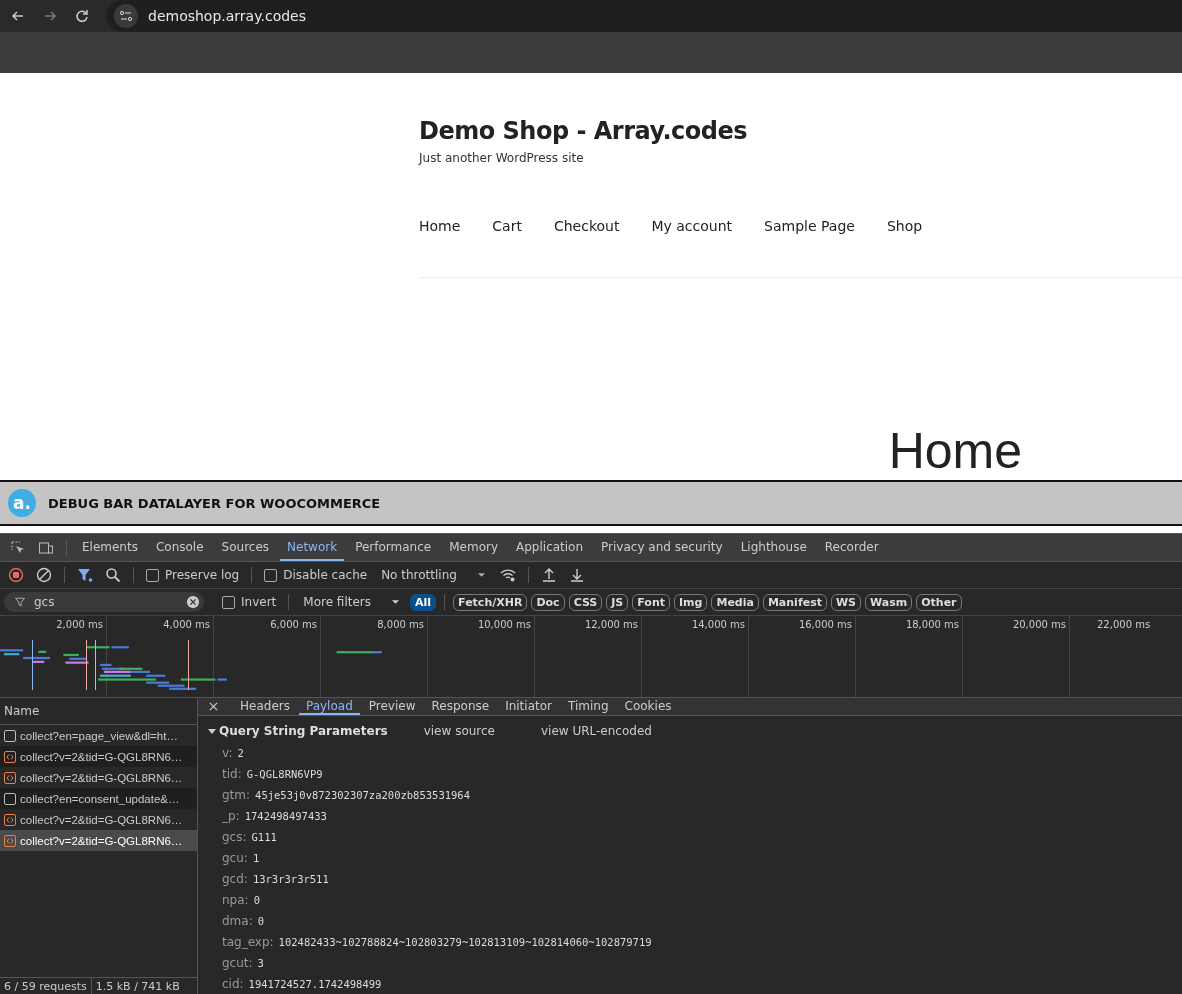  I want to click on address-bar: demoshop.array.codes, so click(644, 16).